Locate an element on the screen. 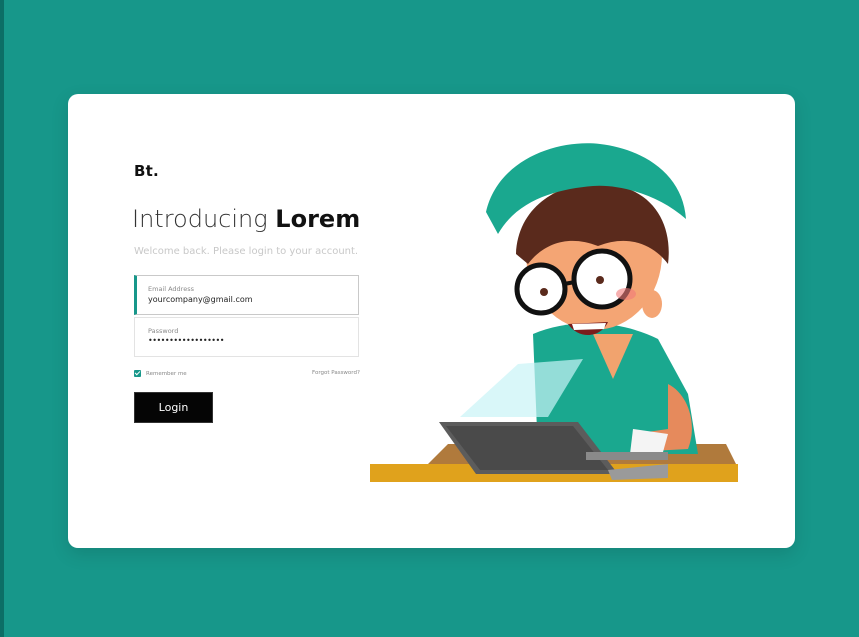  glasses-left-lens is located at coordinates (541, 289).